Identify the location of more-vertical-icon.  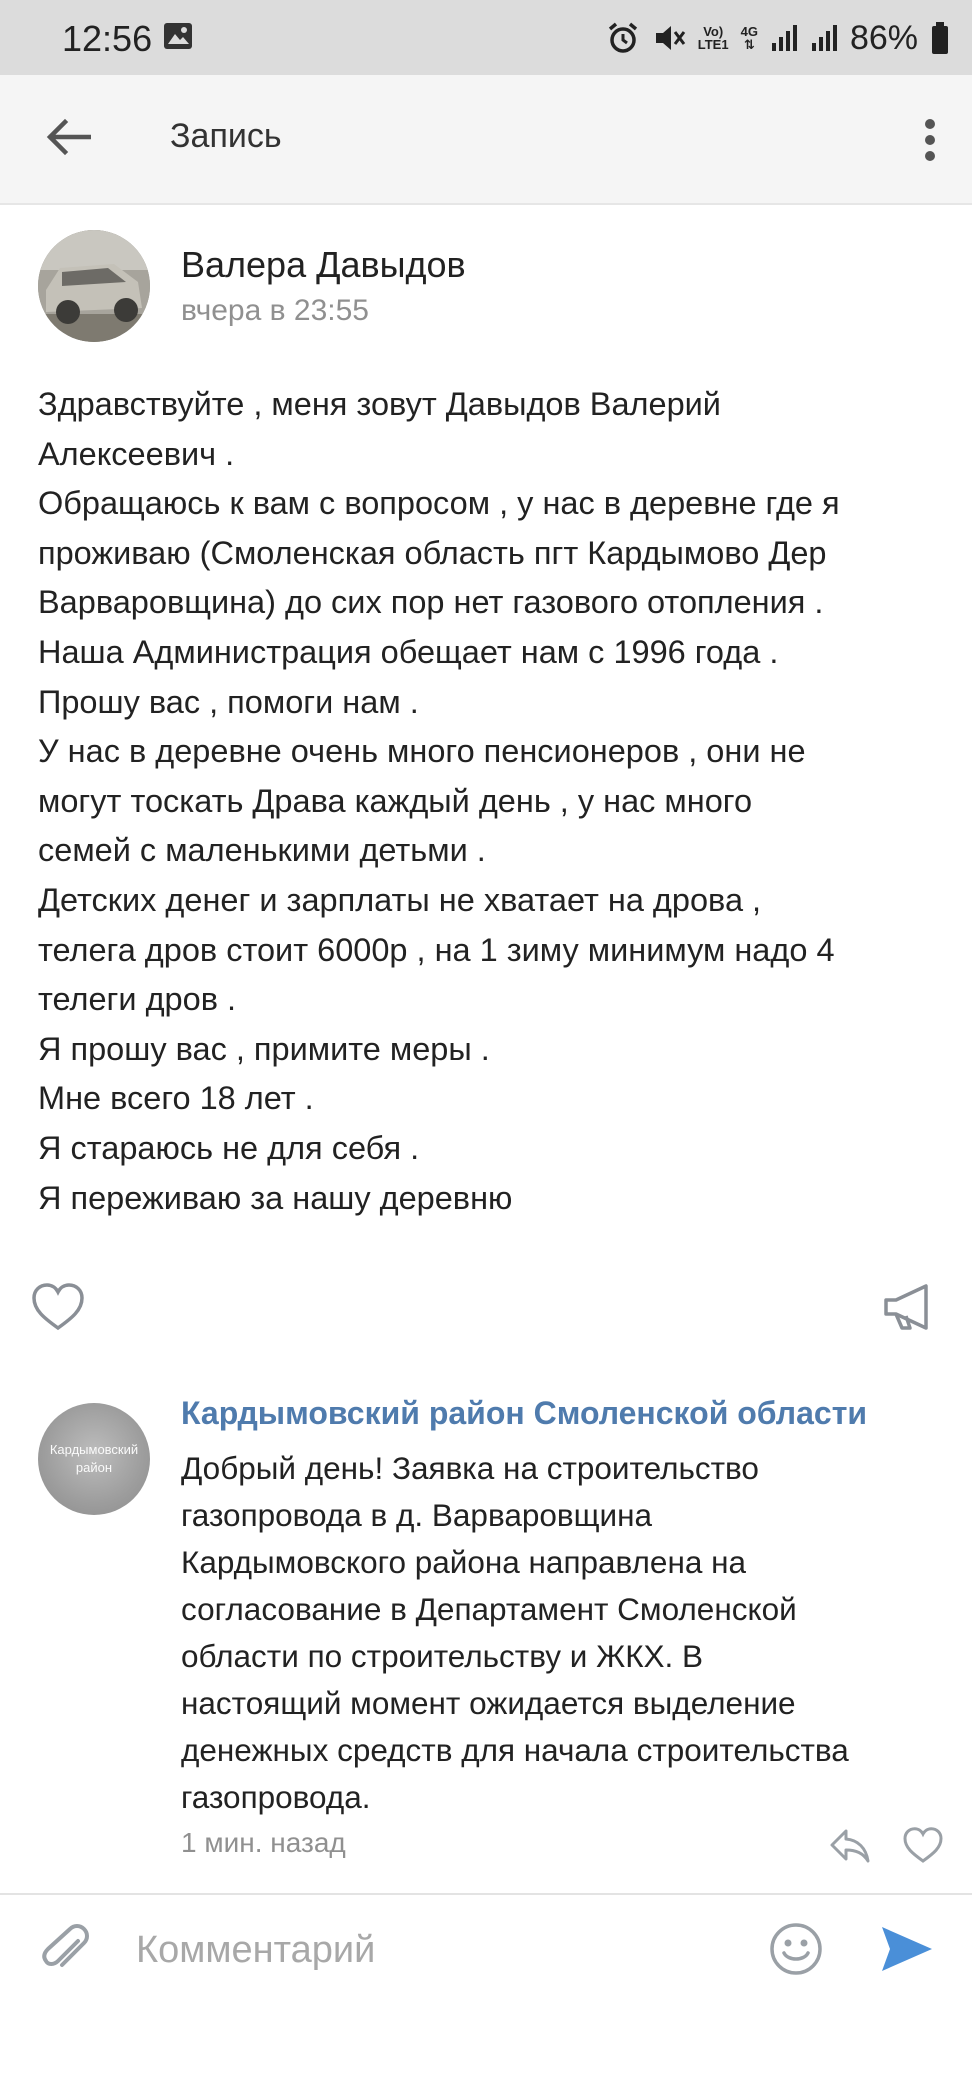
(930, 140).